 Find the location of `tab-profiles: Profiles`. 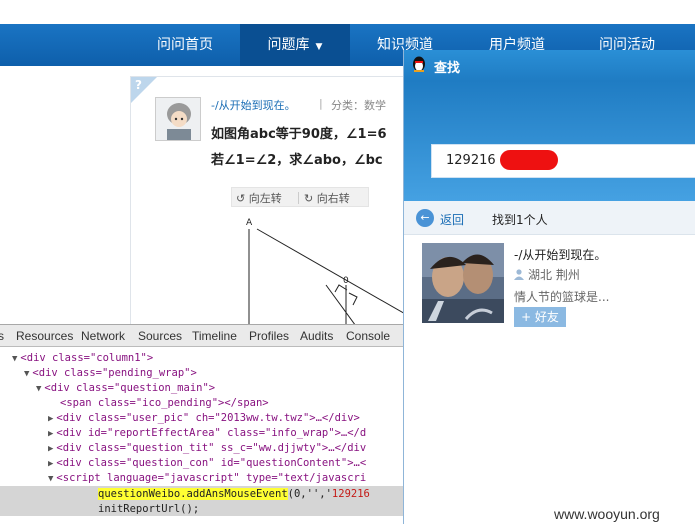

tab-profiles: Profiles is located at coordinates (269, 336).